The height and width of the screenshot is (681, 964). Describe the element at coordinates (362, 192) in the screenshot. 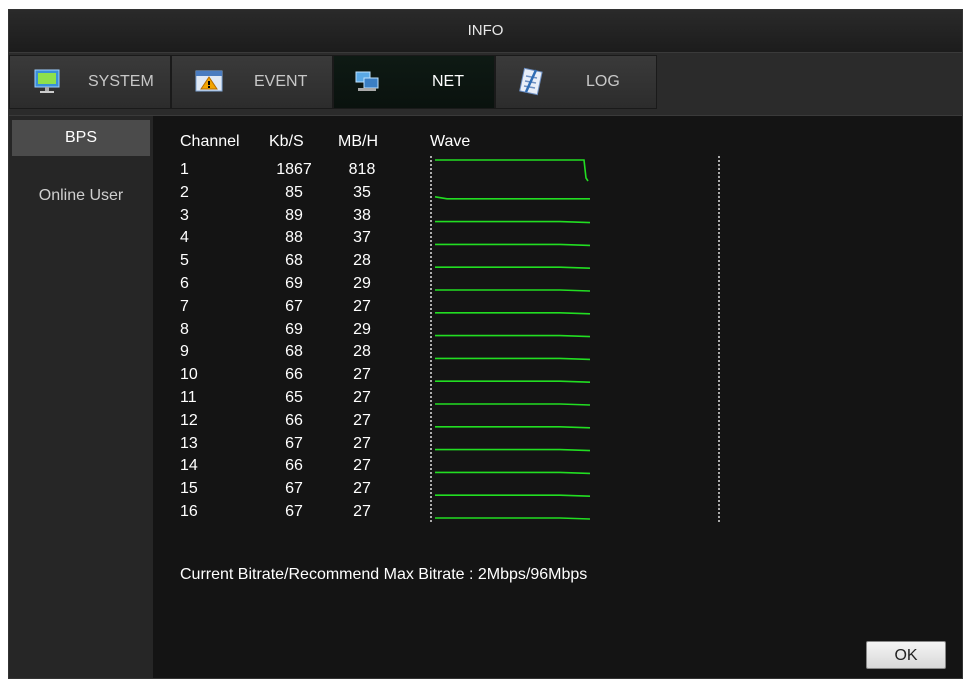

I see `mbh-cell: 35` at that location.